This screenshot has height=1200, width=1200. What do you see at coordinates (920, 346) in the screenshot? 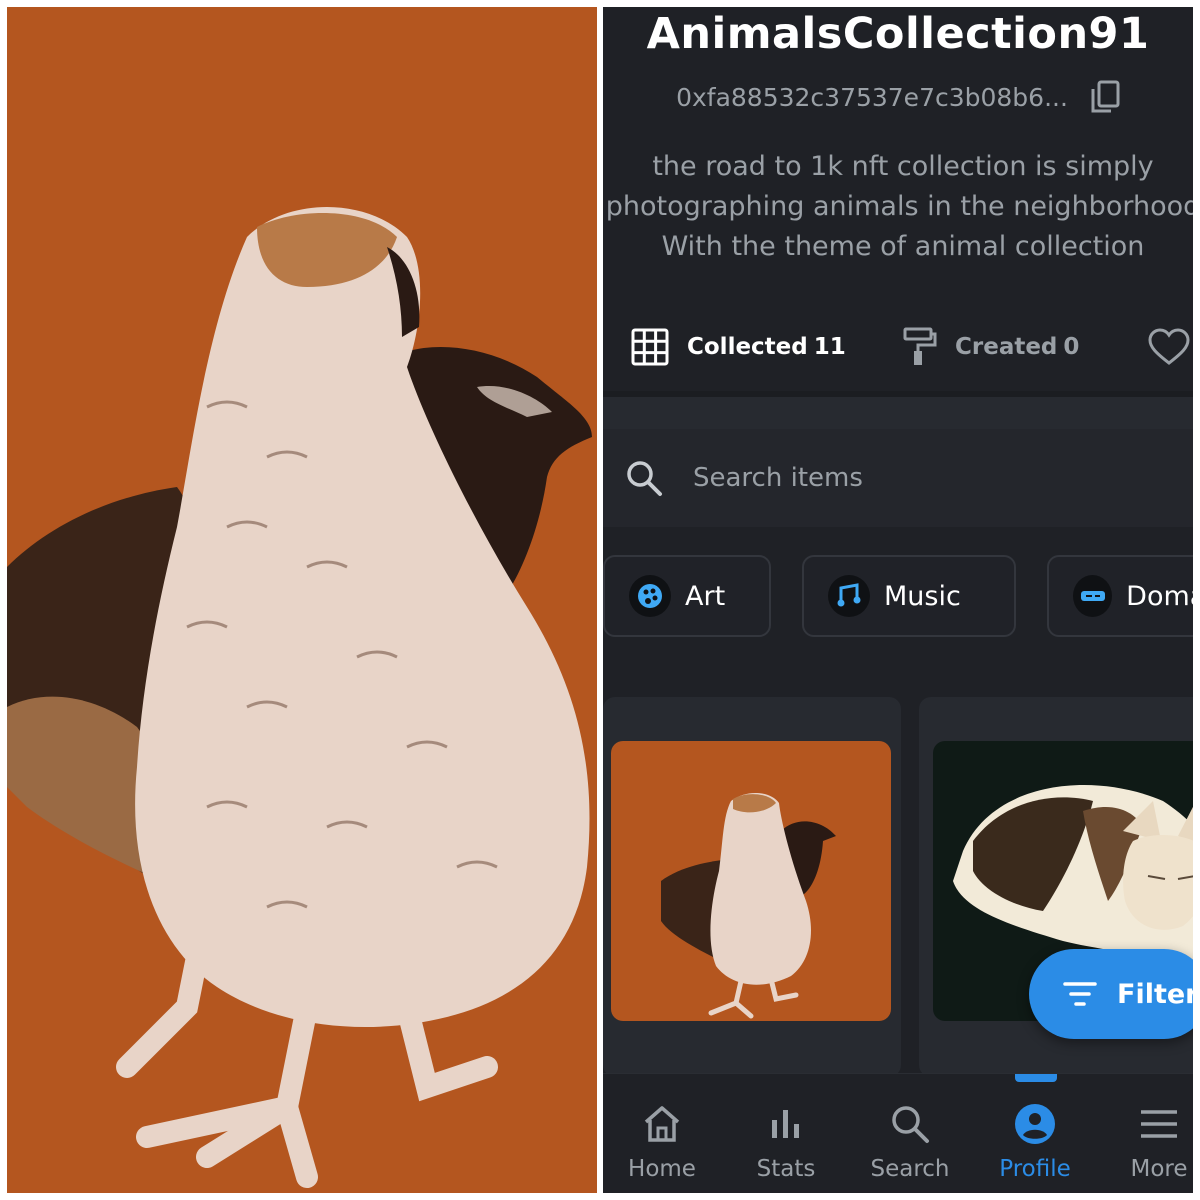
I see `paint-roller-icon` at bounding box center [920, 346].